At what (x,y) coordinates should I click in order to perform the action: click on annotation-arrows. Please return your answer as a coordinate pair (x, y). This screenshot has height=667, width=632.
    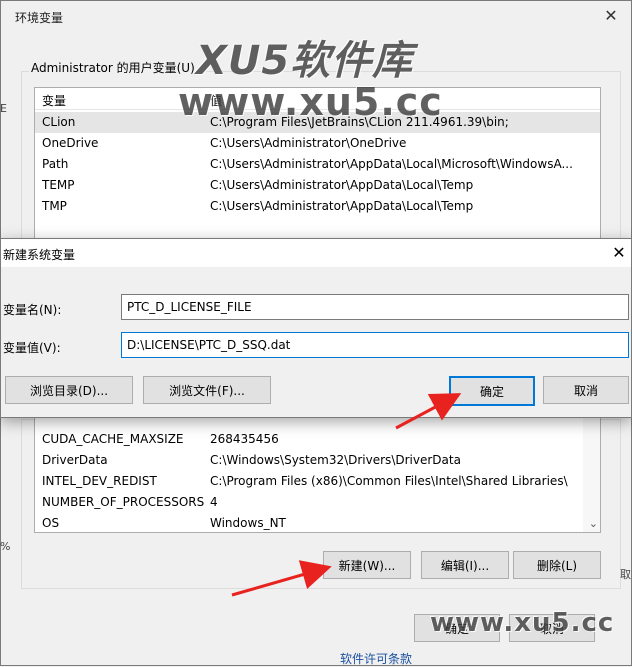
    Looking at the image, I should click on (346, 495).